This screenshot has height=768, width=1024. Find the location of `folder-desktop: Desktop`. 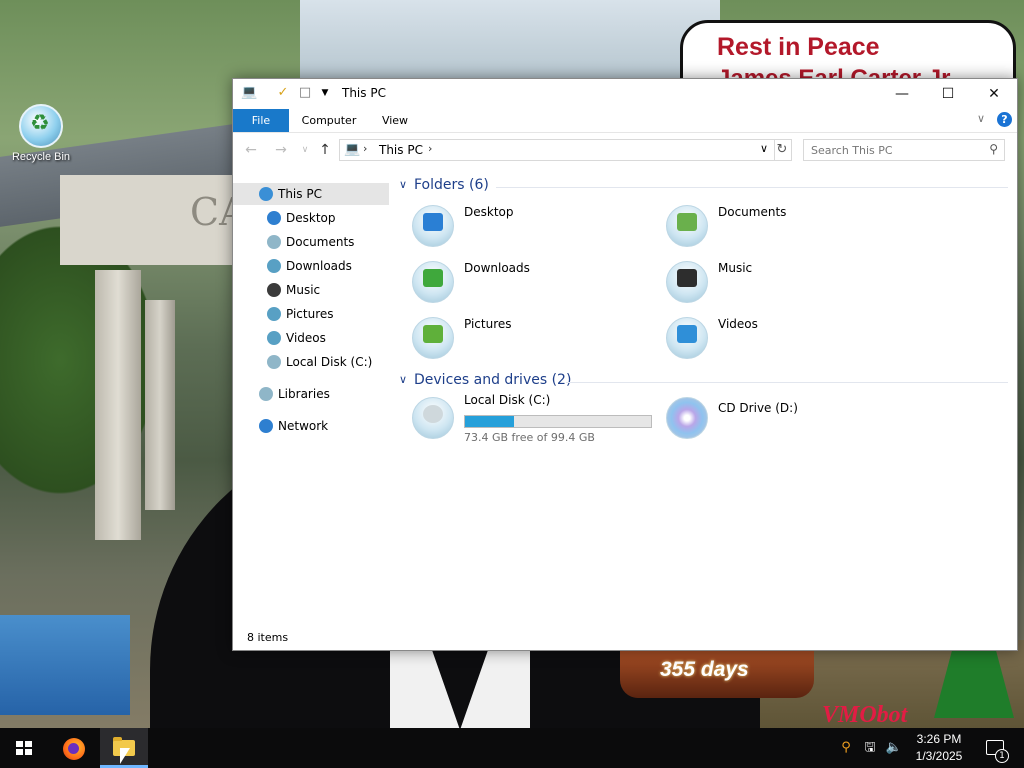

folder-desktop: Desktop is located at coordinates (516, 226).